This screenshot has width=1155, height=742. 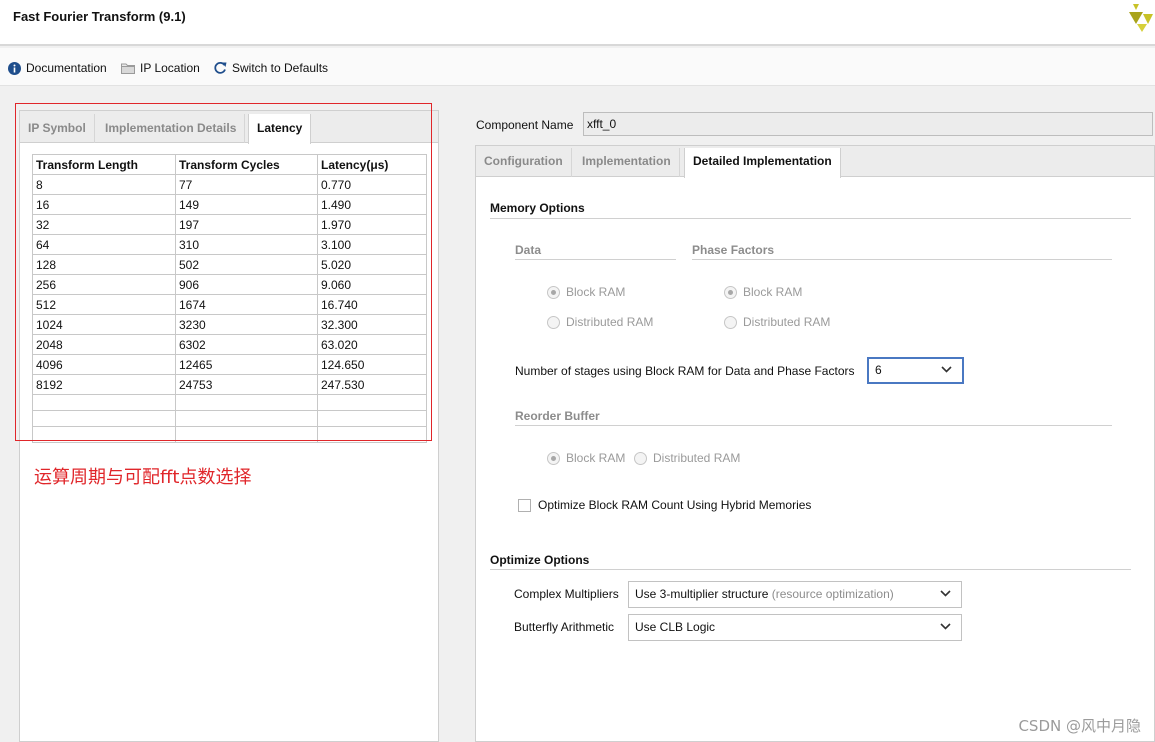 What do you see at coordinates (795, 627) in the screenshot?
I see `butterfly-arithmetic-dropdown: Use CLB Logic` at bounding box center [795, 627].